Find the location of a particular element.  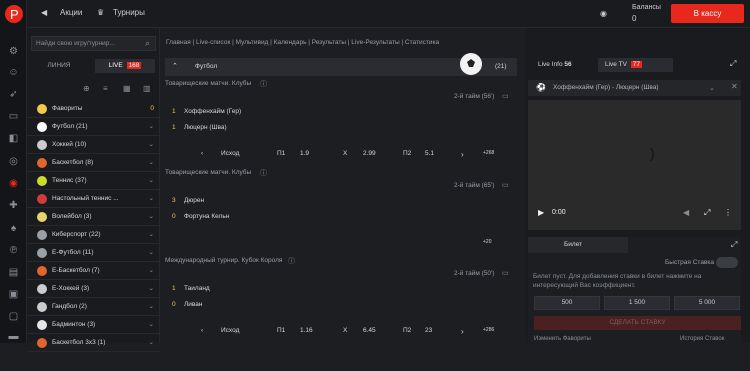

search-icon: ⌕ is located at coordinates (147, 43).